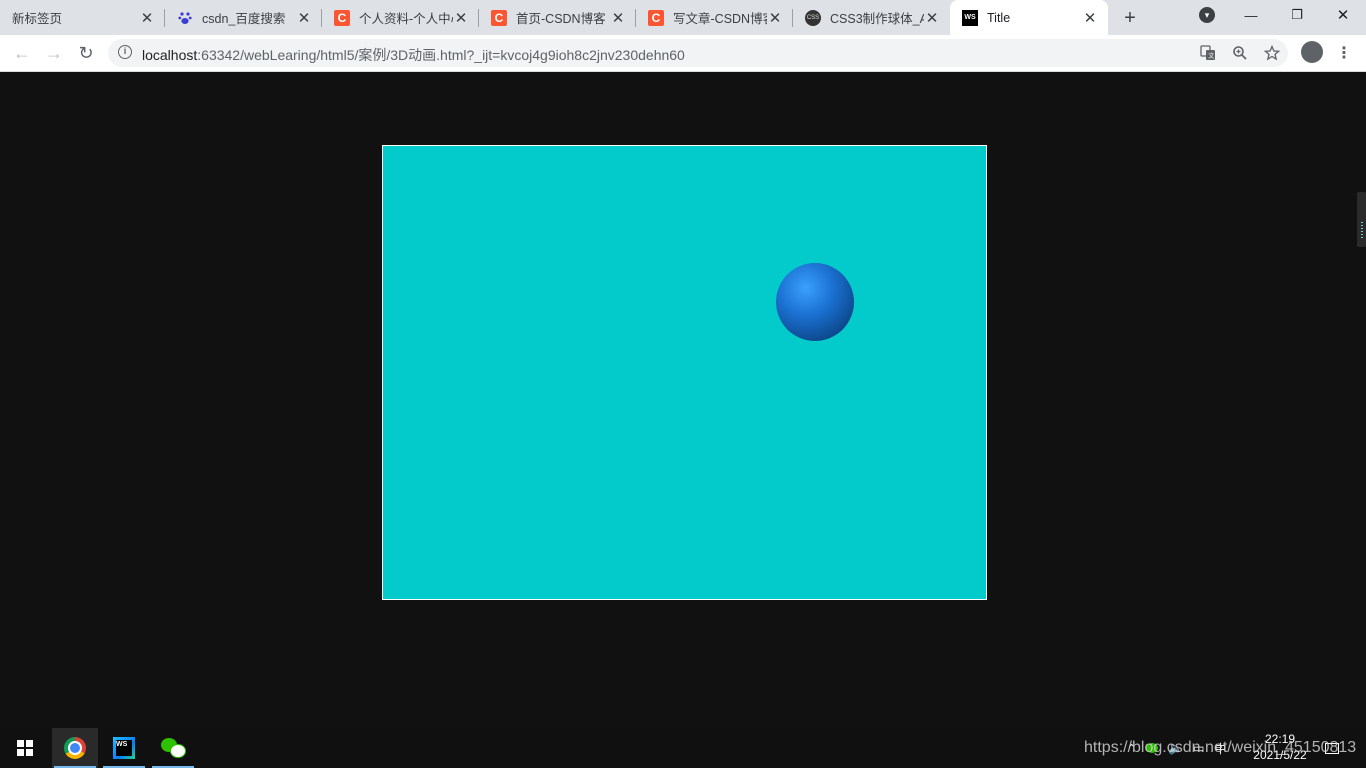 The height and width of the screenshot is (768, 1366). I want to click on tab-baidu-search: csdn_百度搜索 ✕, so click(243, 17).